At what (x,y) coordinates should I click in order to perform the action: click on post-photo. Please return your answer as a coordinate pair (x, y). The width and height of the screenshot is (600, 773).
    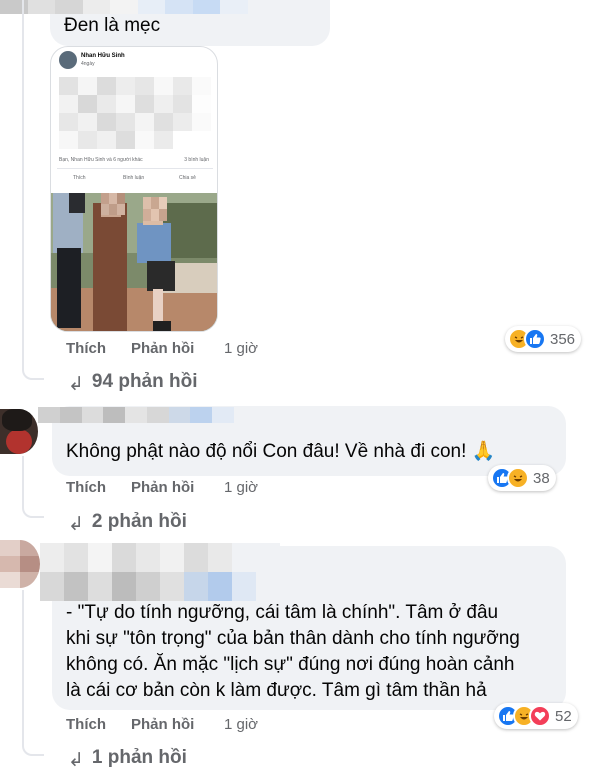
    Looking at the image, I should click on (134, 262).